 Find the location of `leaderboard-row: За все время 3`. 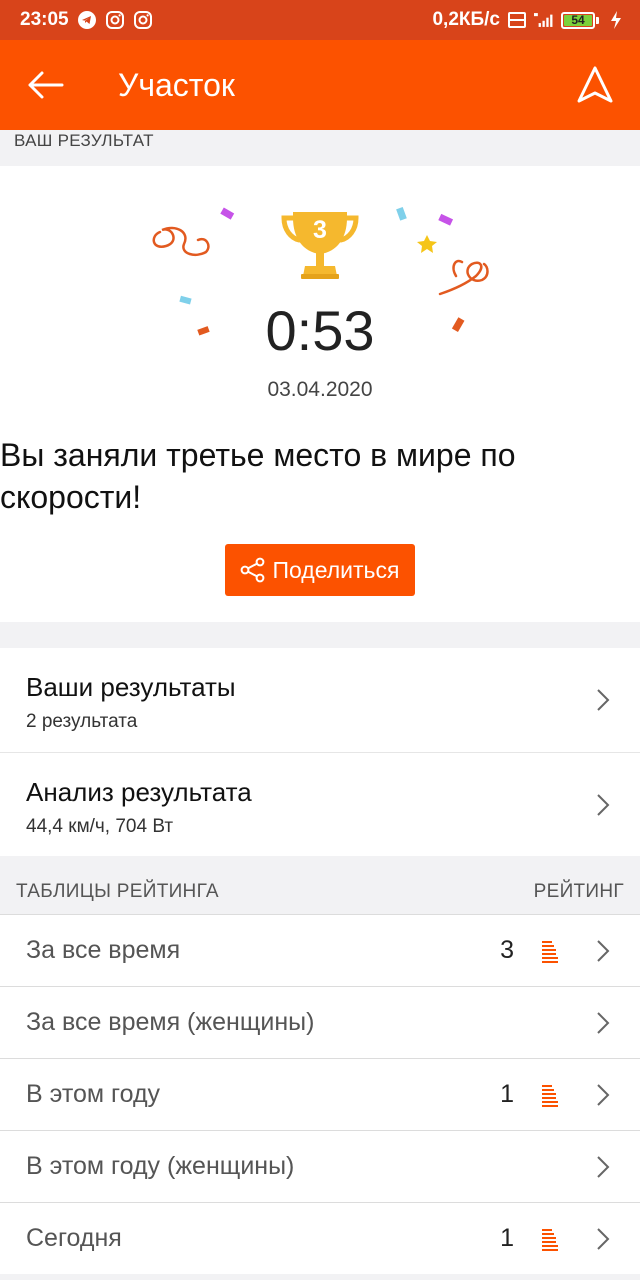

leaderboard-row: За все время 3 is located at coordinates (320, 950).